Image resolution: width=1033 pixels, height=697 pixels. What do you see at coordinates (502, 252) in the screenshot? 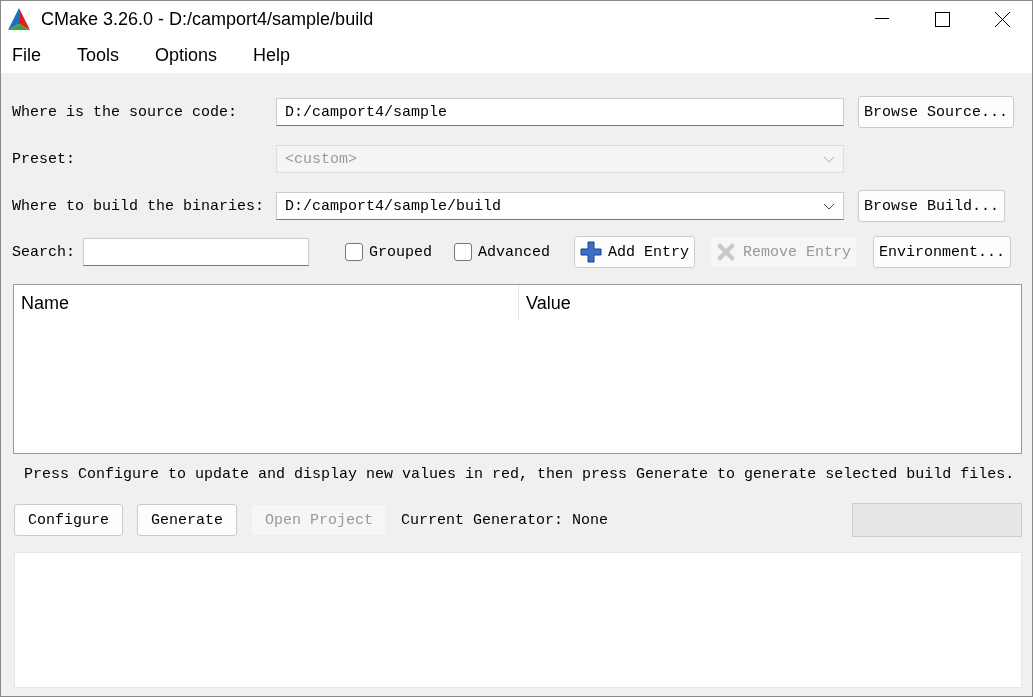
I see `checkbox: Advanced` at bounding box center [502, 252].